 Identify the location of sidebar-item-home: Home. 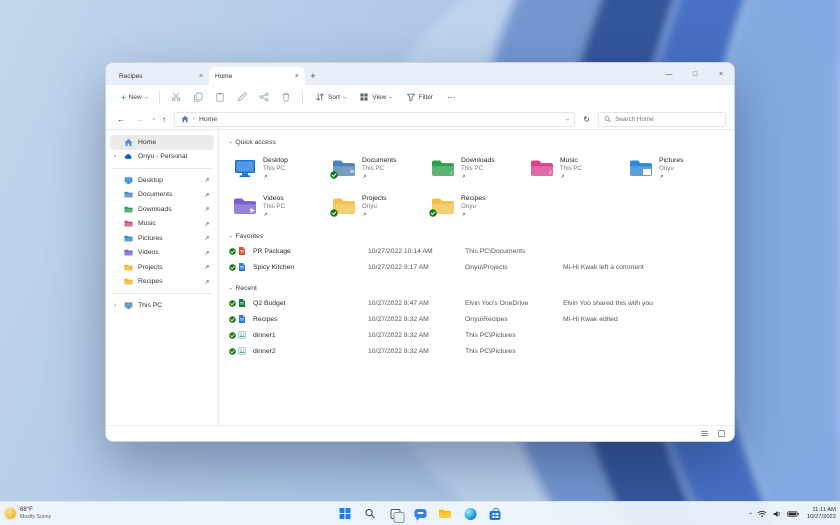
(162, 142).